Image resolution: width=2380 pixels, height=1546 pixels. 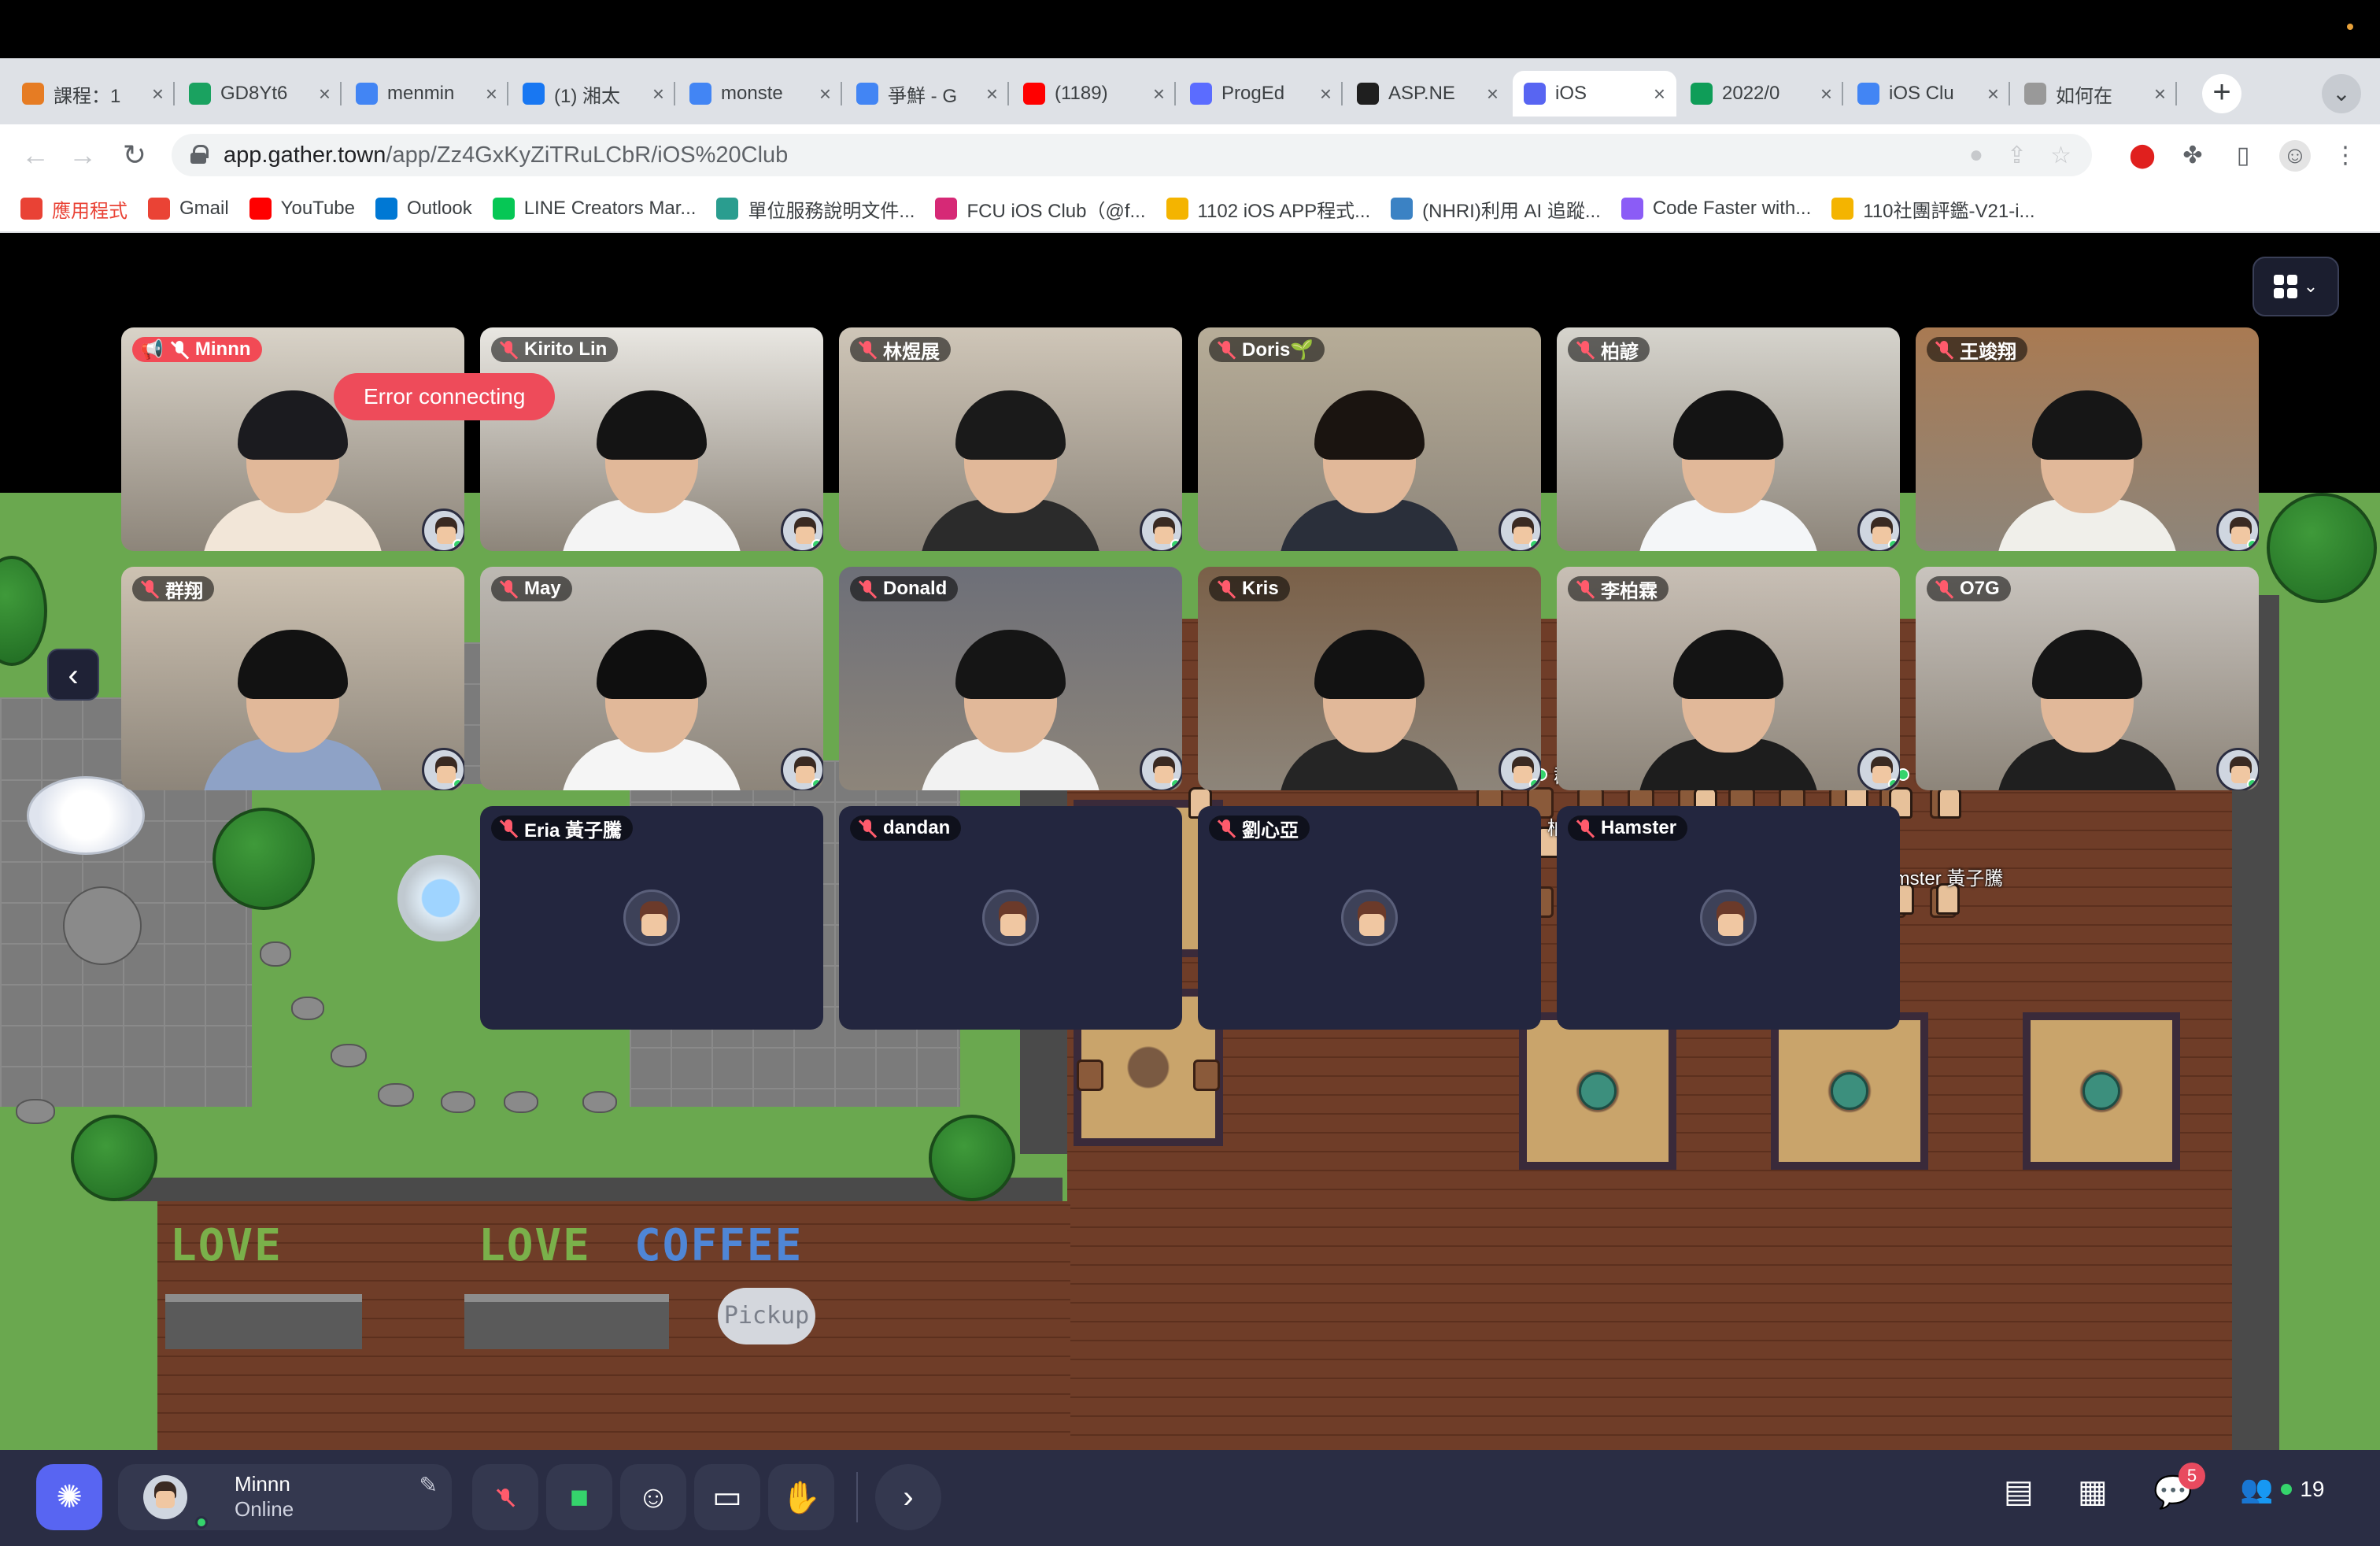 I want to click on browser-tab: 課程：1 ×, so click(x=93, y=94).